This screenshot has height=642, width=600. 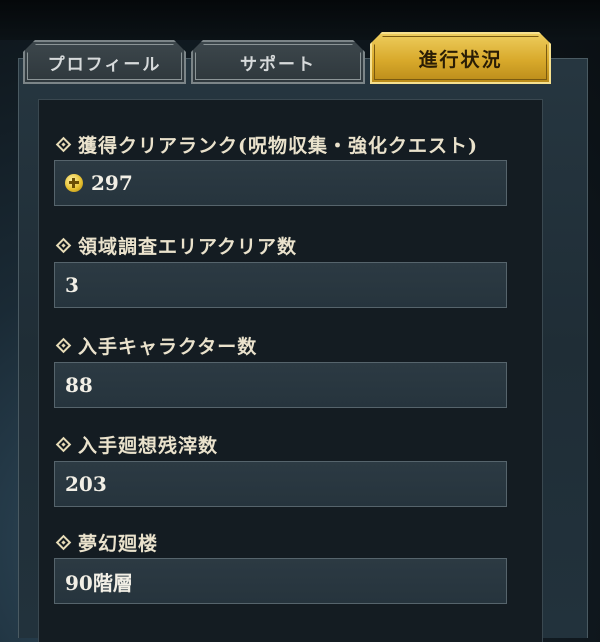 I want to click on tab-progress: 進行状況, so click(x=460, y=58).